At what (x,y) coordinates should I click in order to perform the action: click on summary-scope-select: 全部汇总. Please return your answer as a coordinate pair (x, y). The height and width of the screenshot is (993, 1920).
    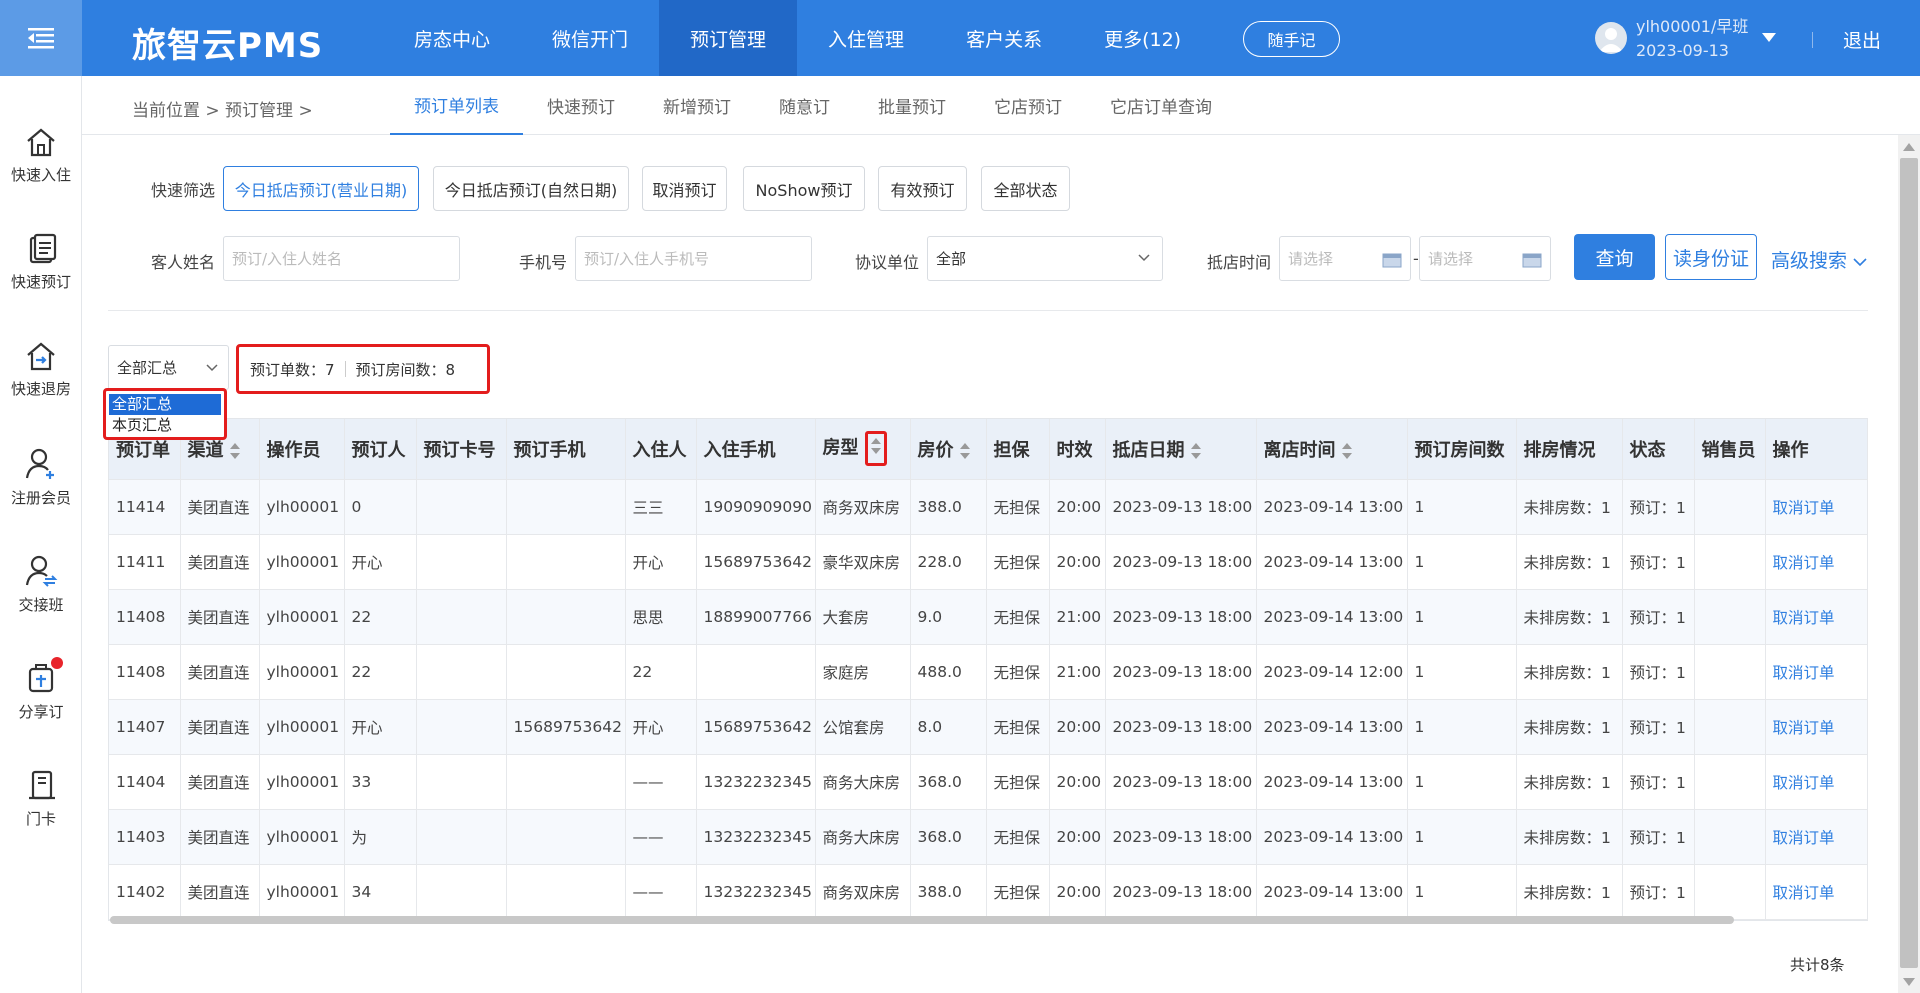
    Looking at the image, I should click on (168, 367).